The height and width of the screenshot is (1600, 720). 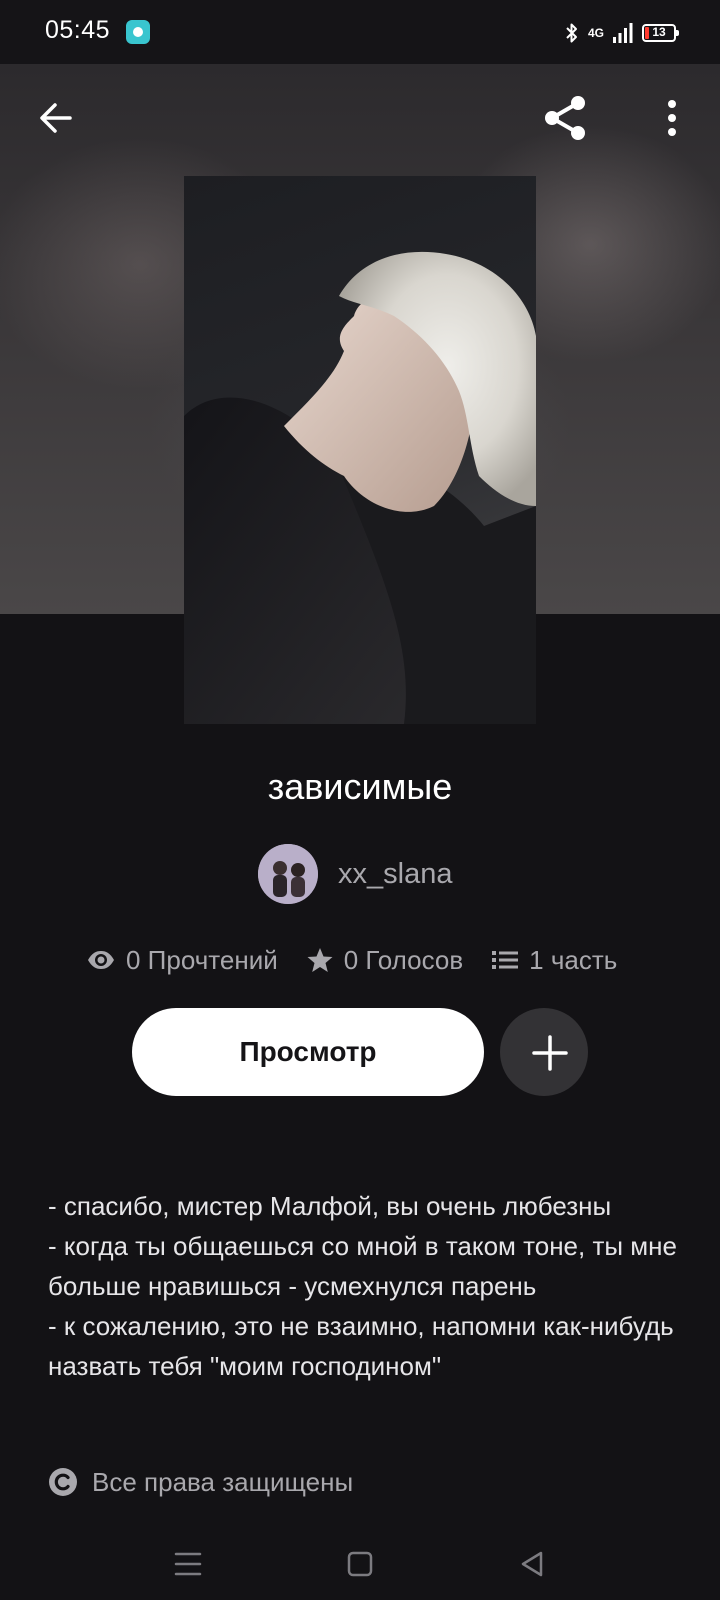 I want to click on arrow-left-icon, so click(x=56, y=118).